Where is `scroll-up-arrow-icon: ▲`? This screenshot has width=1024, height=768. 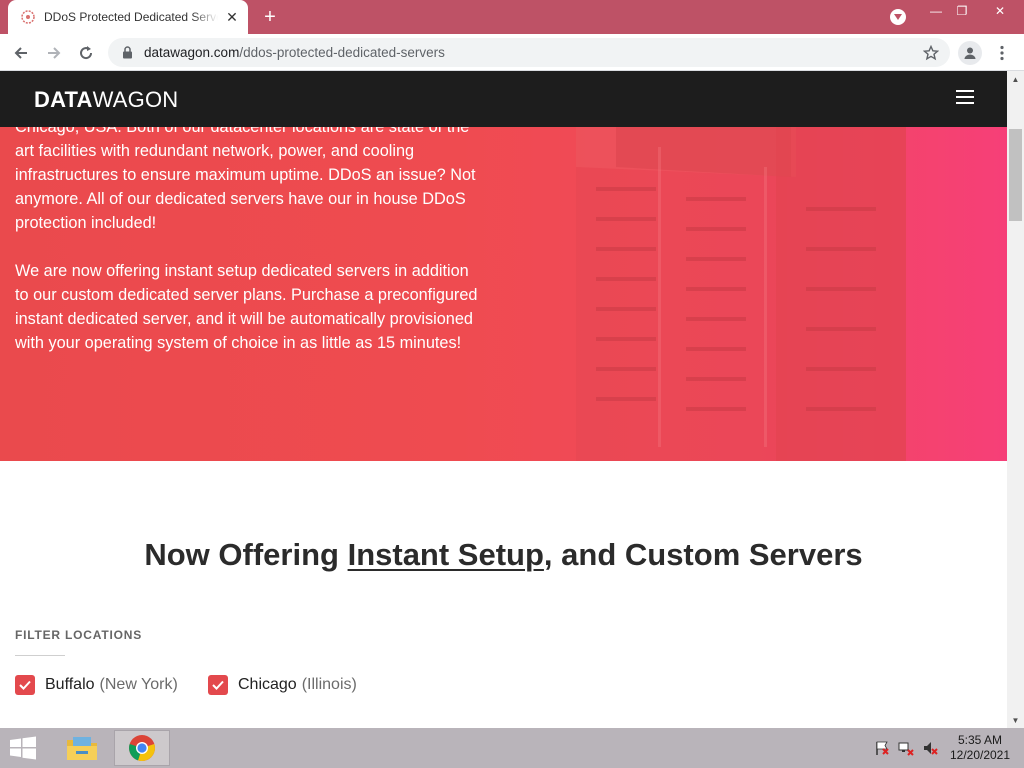
scroll-up-arrow-icon: ▲ is located at coordinates (1015, 79).